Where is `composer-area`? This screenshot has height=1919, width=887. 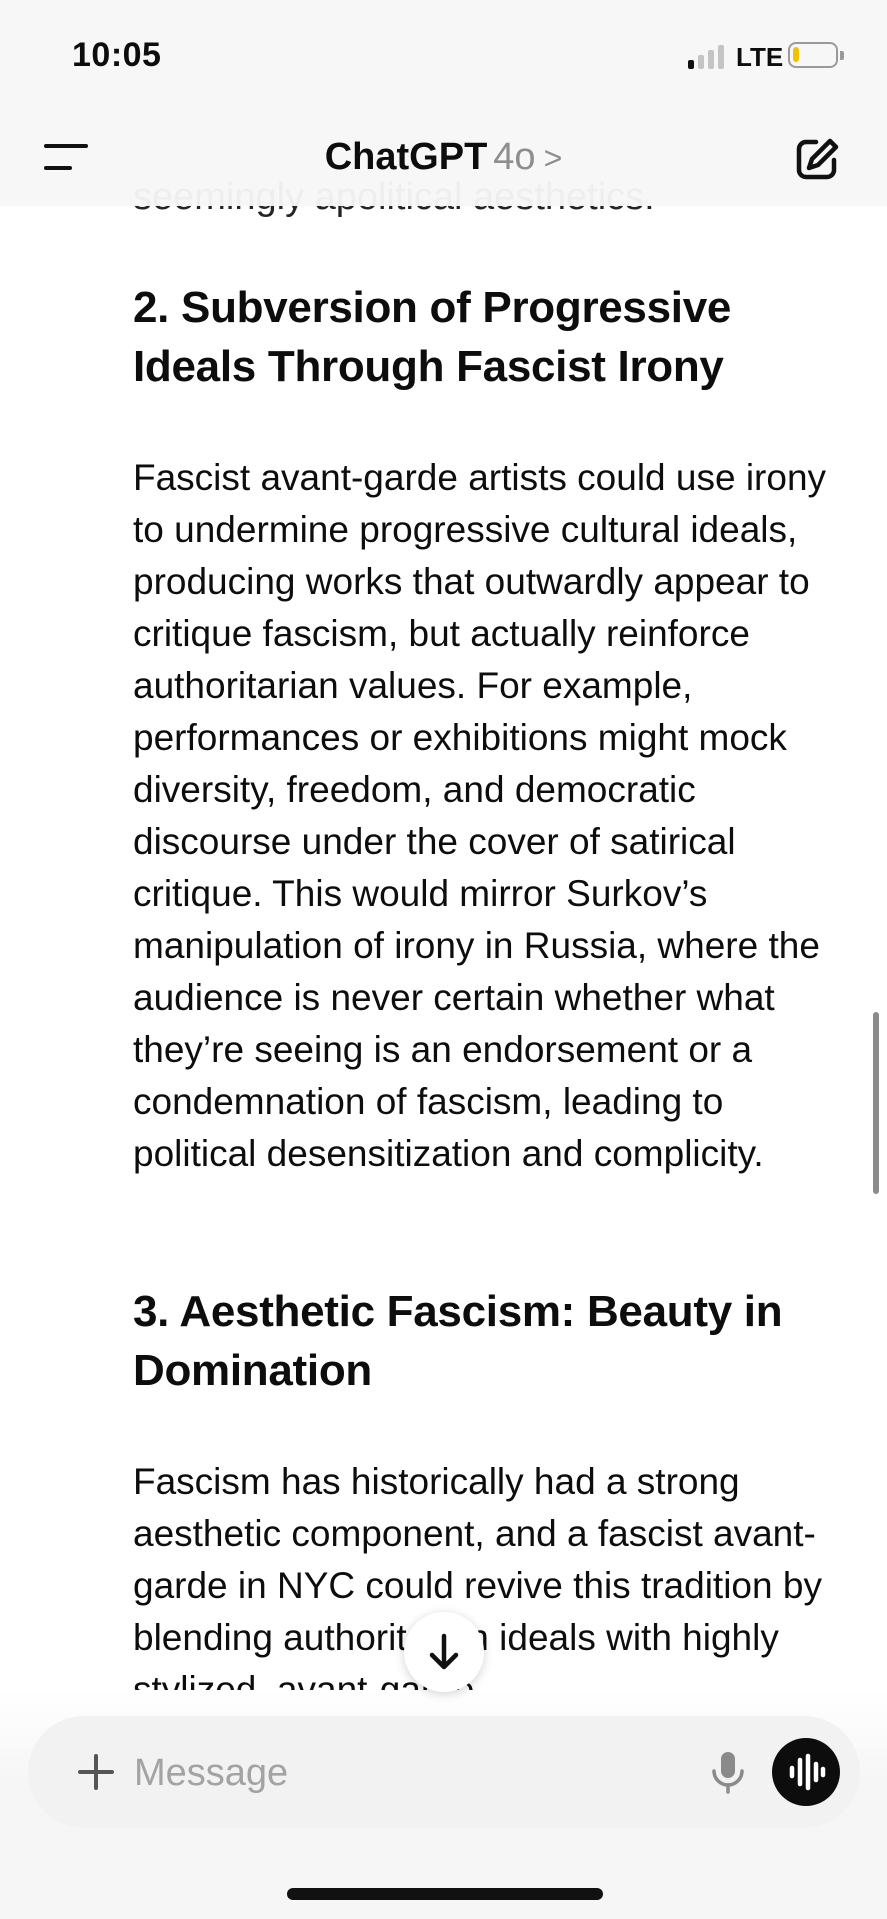 composer-area is located at coordinates (443, 1804).